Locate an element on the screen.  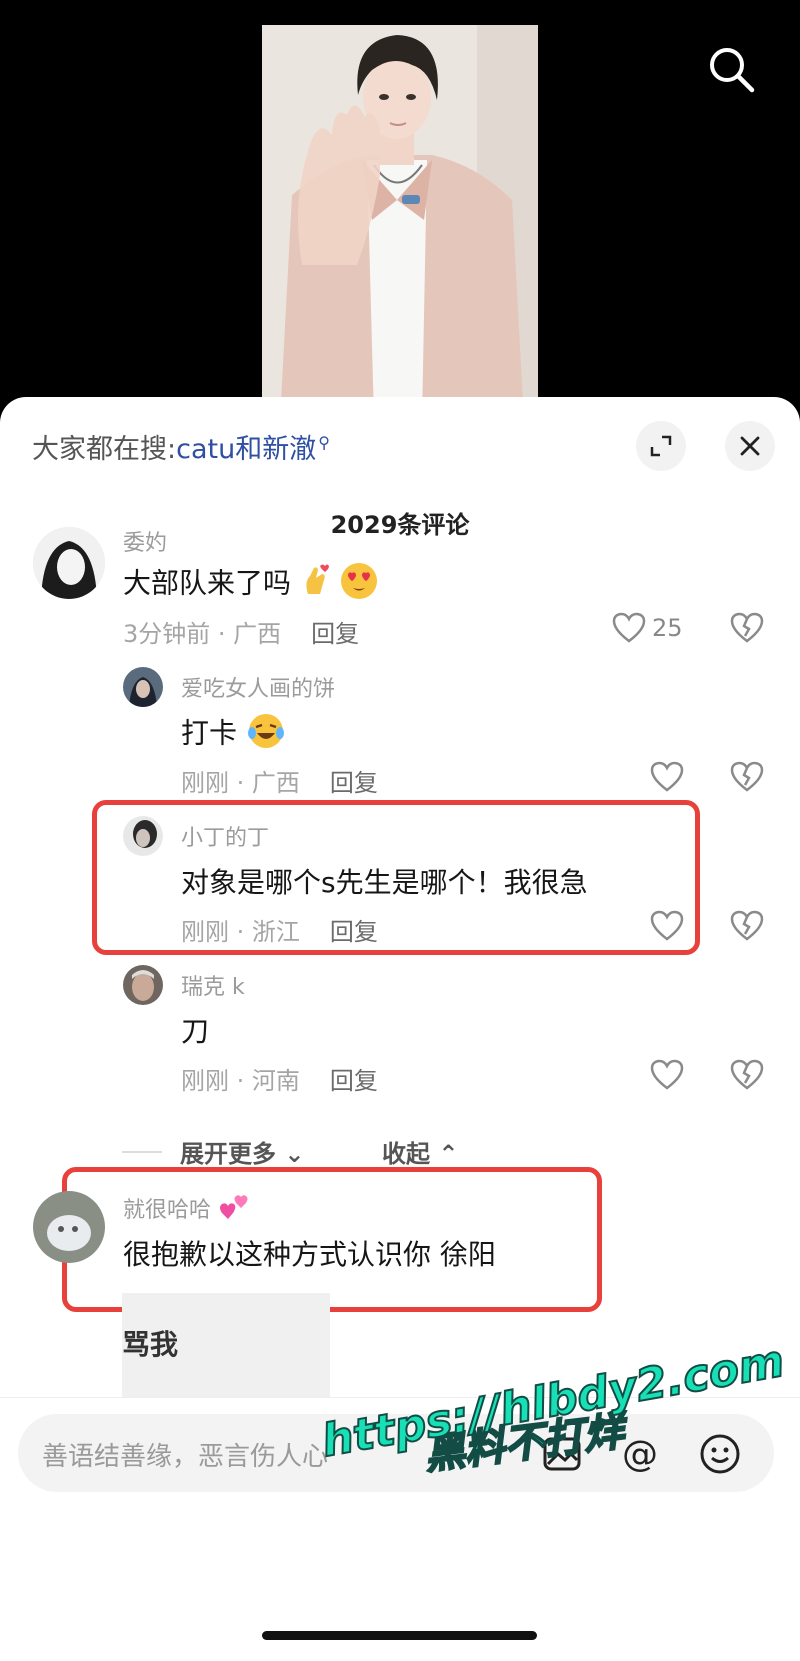
comment-time: 刚刚 · 广西 is located at coordinates (240, 783).